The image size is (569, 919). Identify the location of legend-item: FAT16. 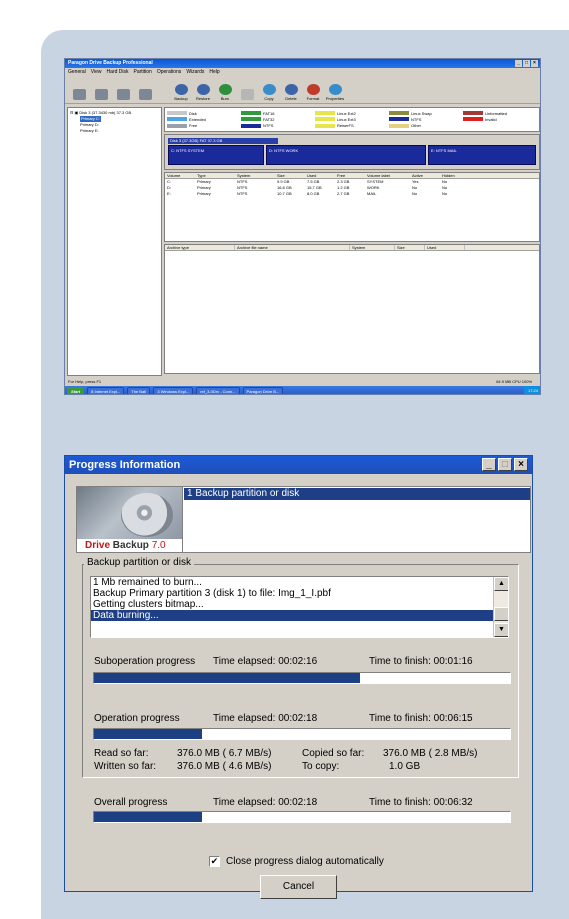
(278, 113).